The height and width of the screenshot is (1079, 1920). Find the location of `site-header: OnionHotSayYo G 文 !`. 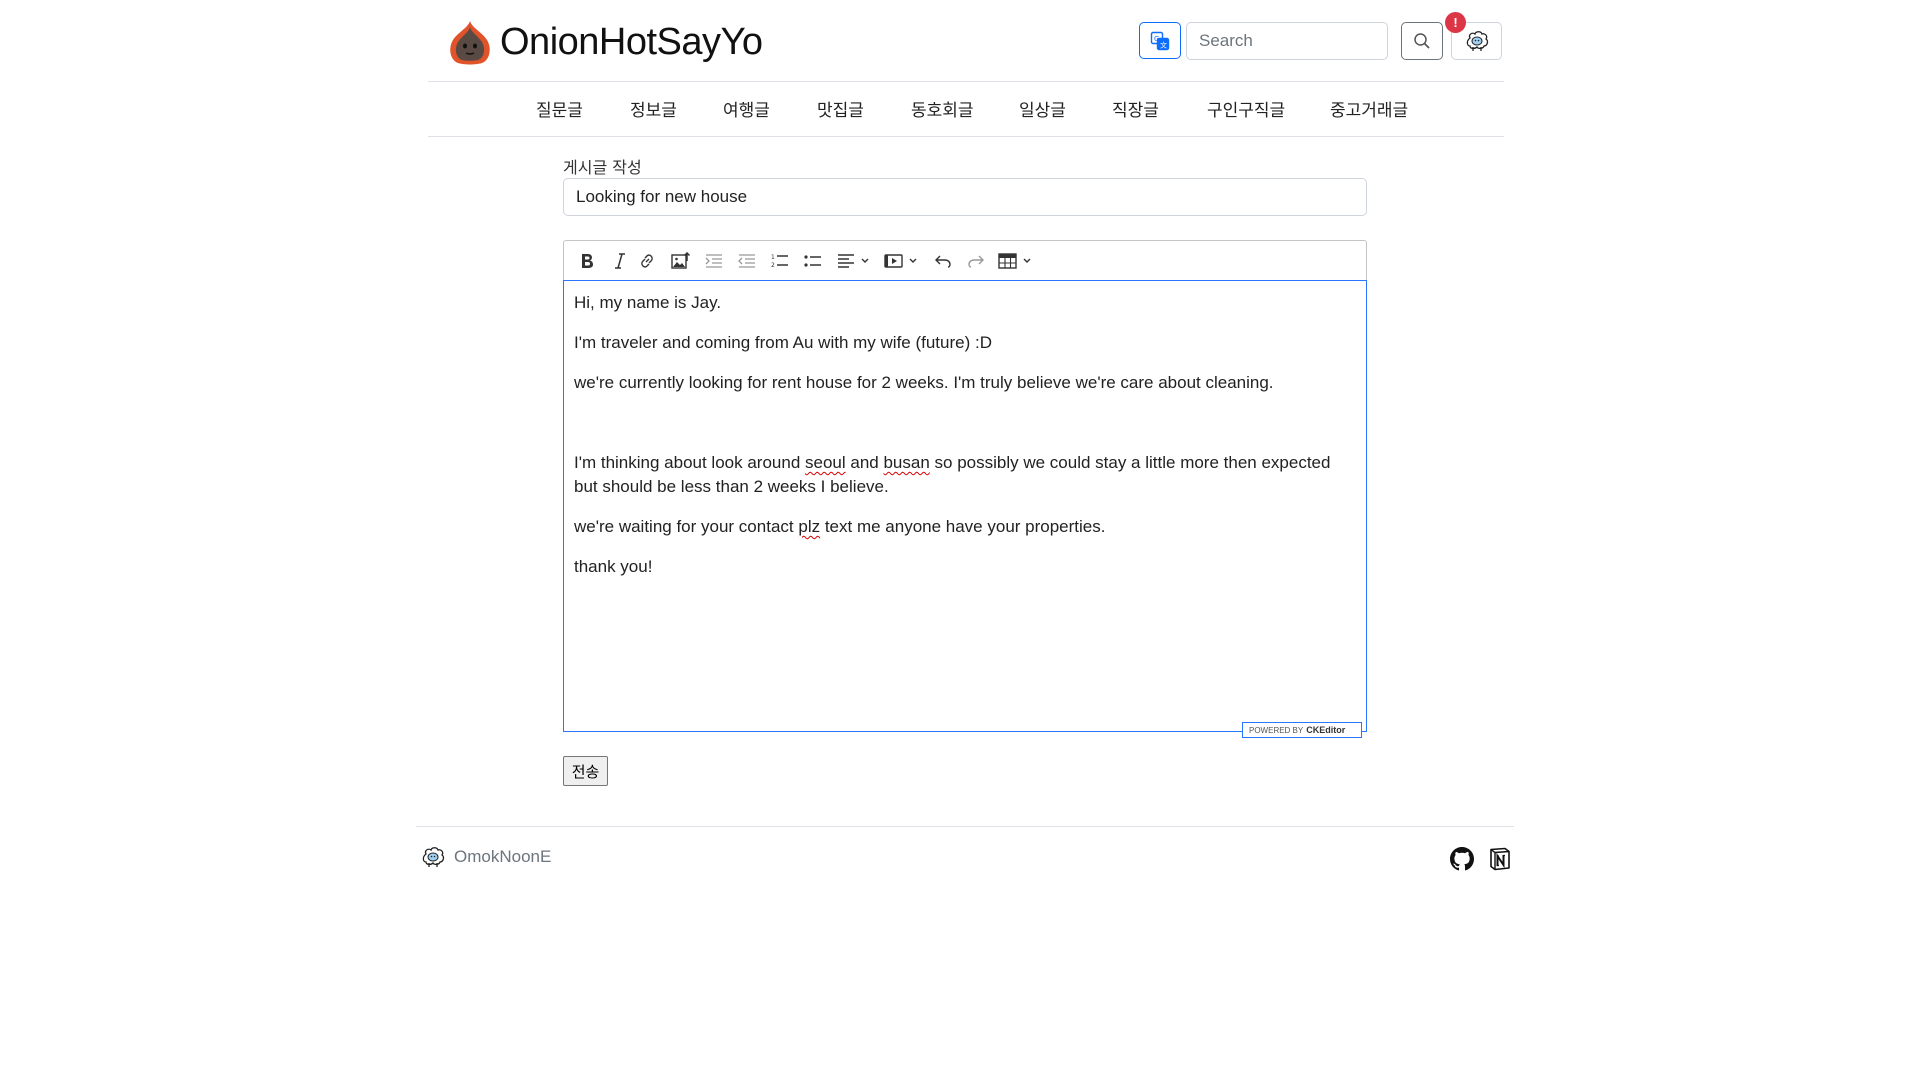

site-header: OnionHotSayYo G 文 ! is located at coordinates (966, 41).